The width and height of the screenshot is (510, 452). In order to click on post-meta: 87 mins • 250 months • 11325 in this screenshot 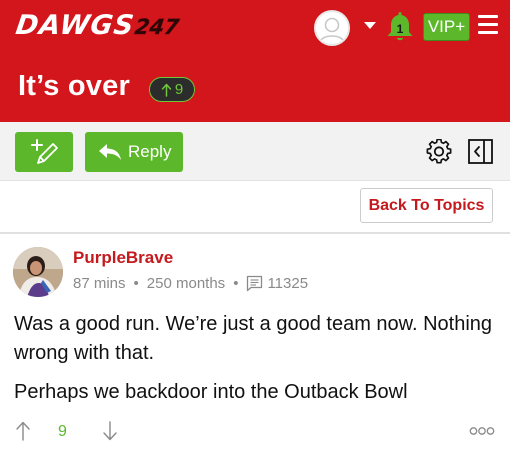, I will do `click(190, 283)`.